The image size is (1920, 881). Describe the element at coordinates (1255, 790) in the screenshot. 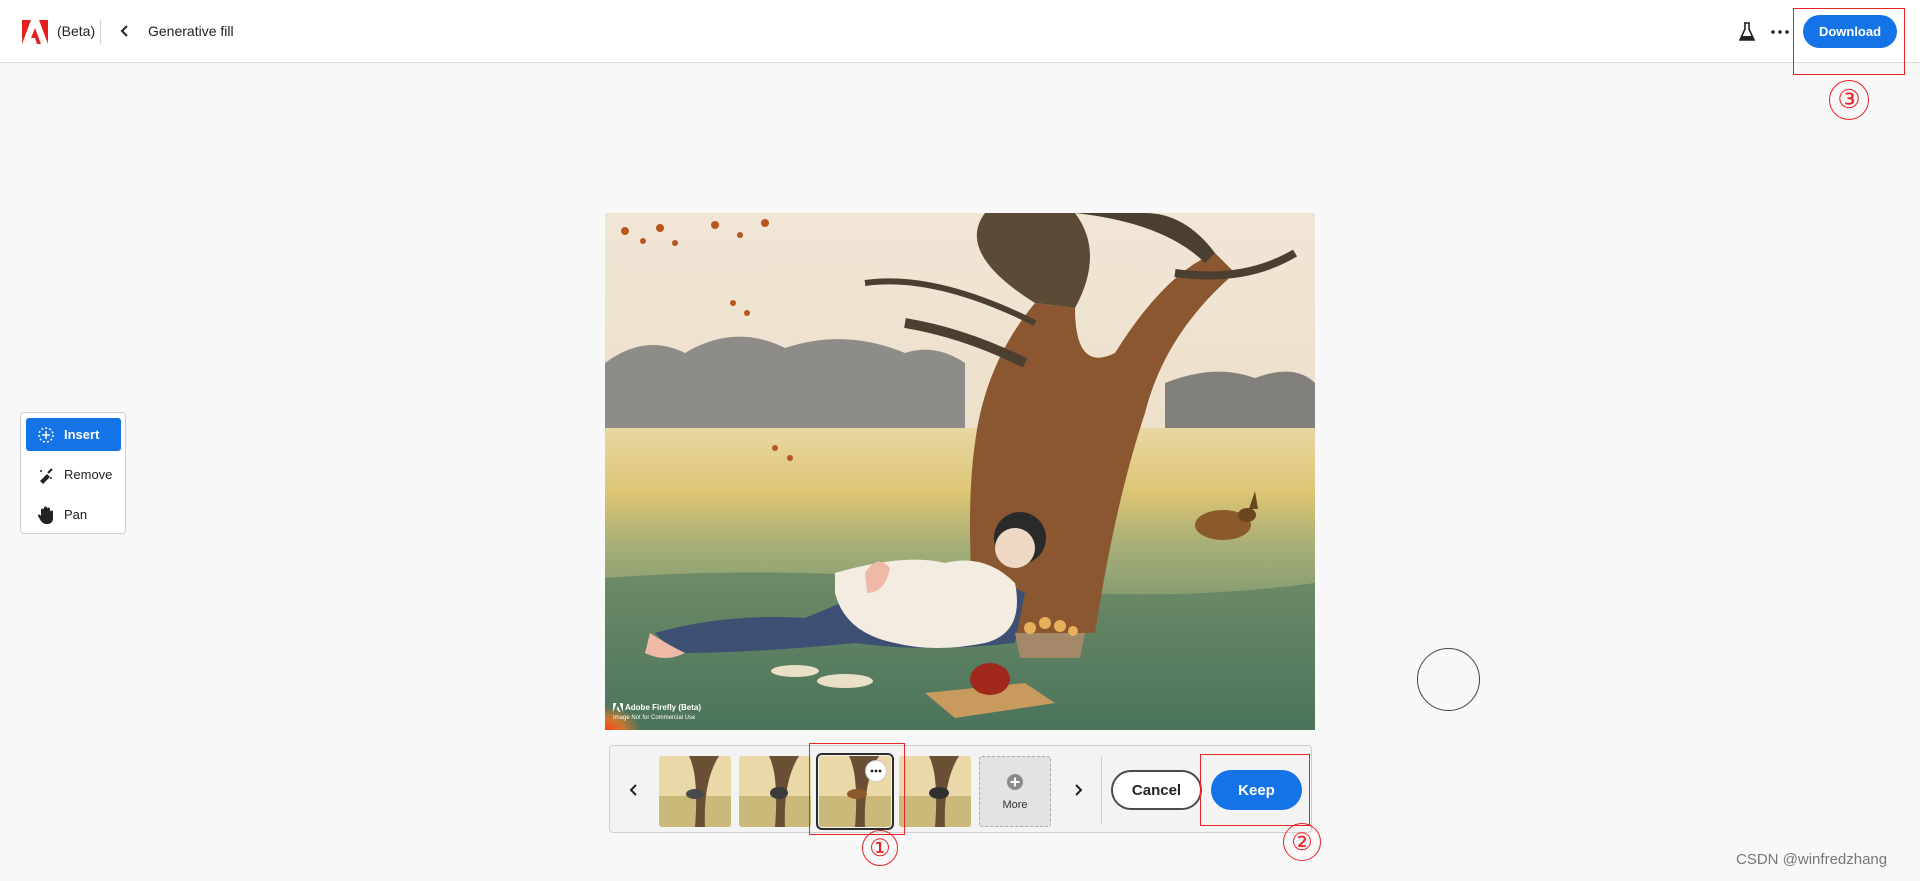

I see `annotation-box-keep` at that location.